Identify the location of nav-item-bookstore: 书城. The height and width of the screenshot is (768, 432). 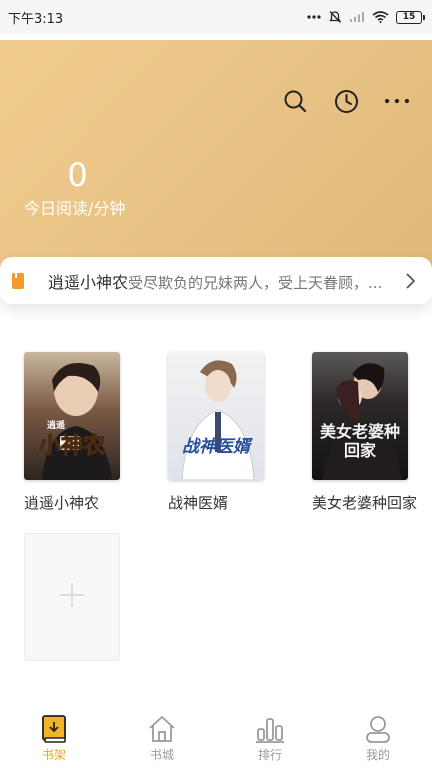
(162, 737).